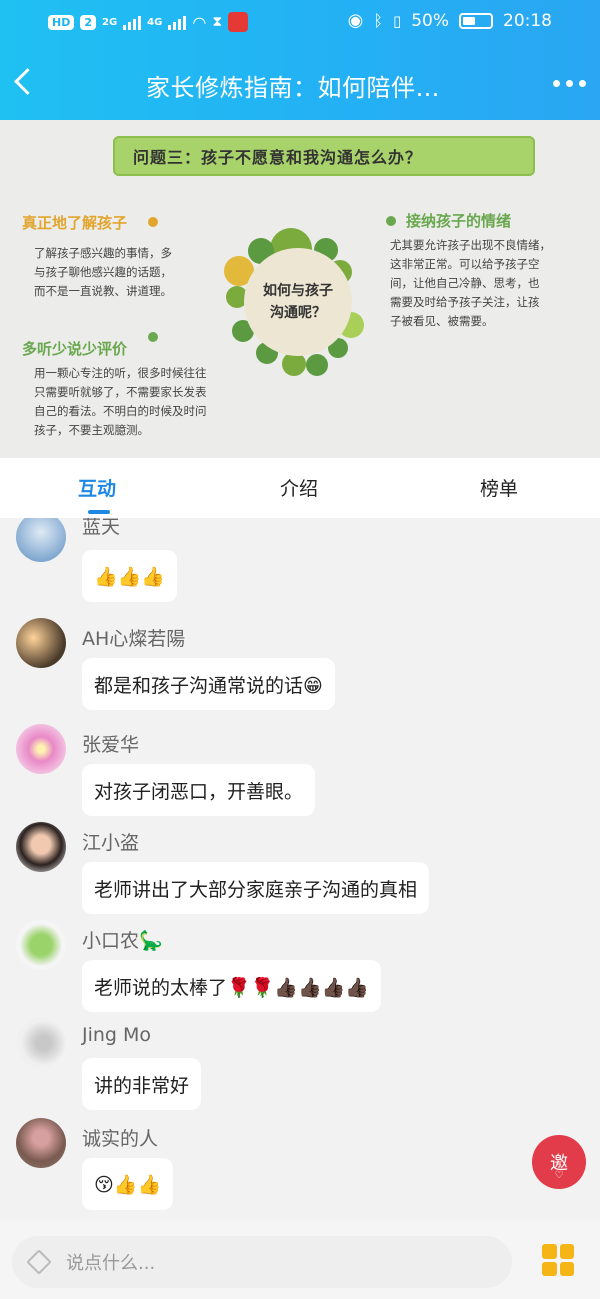 Image resolution: width=600 pixels, height=1299 pixels. Describe the element at coordinates (355, 20) in the screenshot. I see `eye-icon: ◉` at that location.